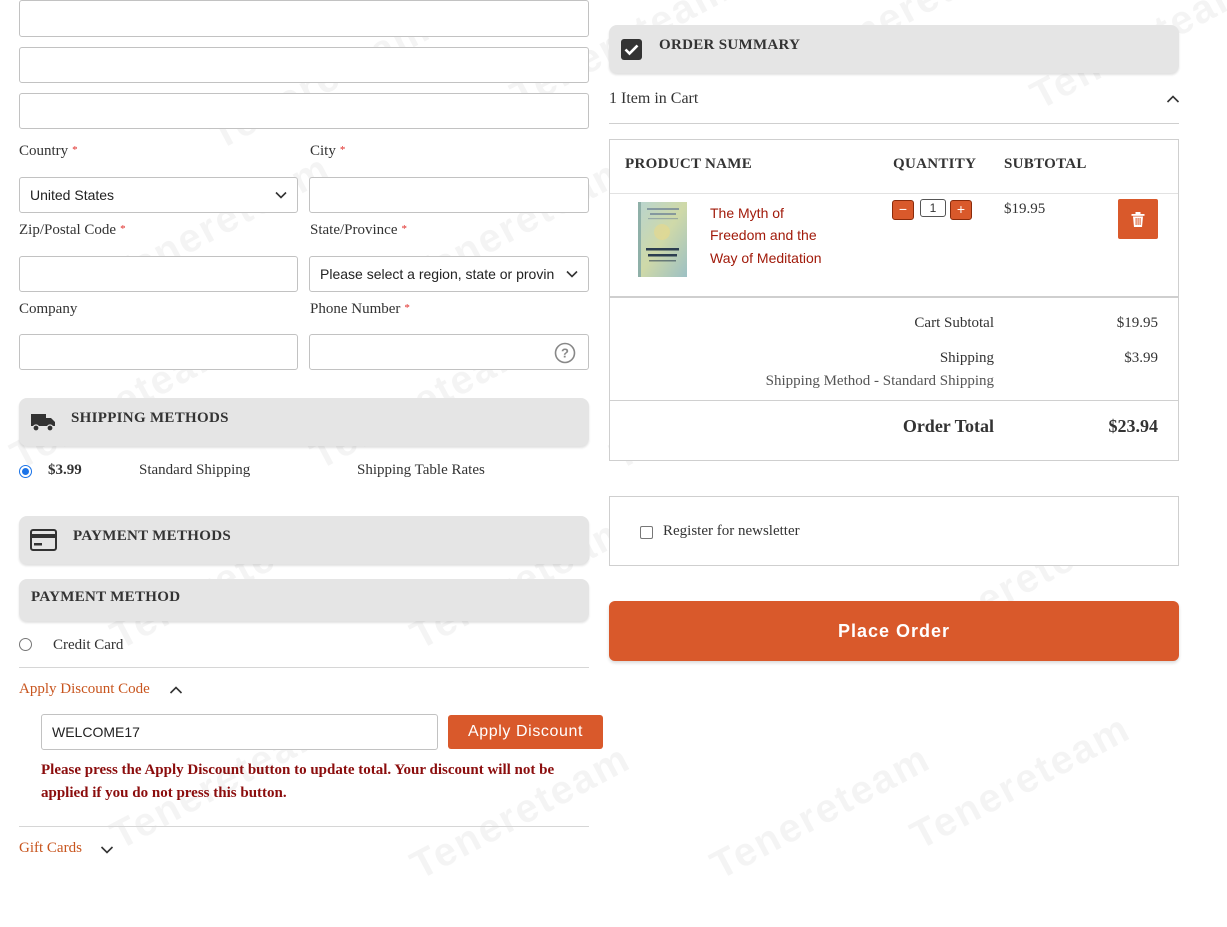 The image size is (1227, 927). I want to click on company-label: Company, so click(48, 309).